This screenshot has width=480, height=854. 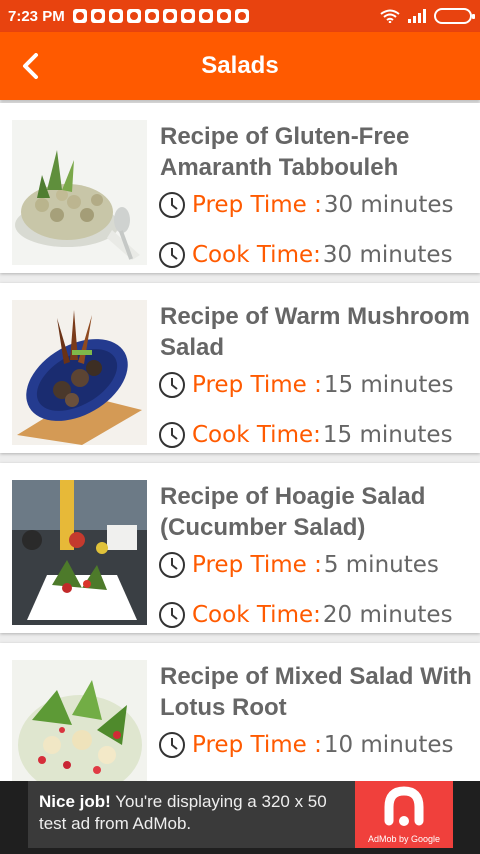 I want to click on prep-time-row: Prep Time : 10 minutes, so click(x=316, y=745).